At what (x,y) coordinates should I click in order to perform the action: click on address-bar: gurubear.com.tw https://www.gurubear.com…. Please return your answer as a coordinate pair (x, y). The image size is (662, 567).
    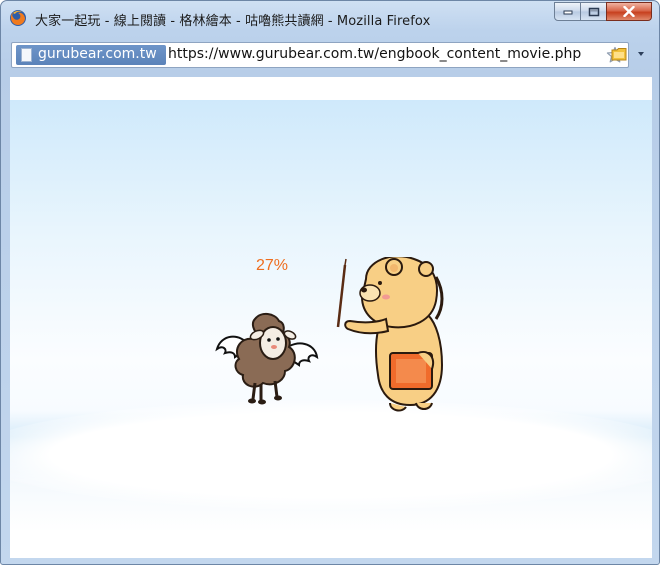
    Looking at the image, I should click on (320, 55).